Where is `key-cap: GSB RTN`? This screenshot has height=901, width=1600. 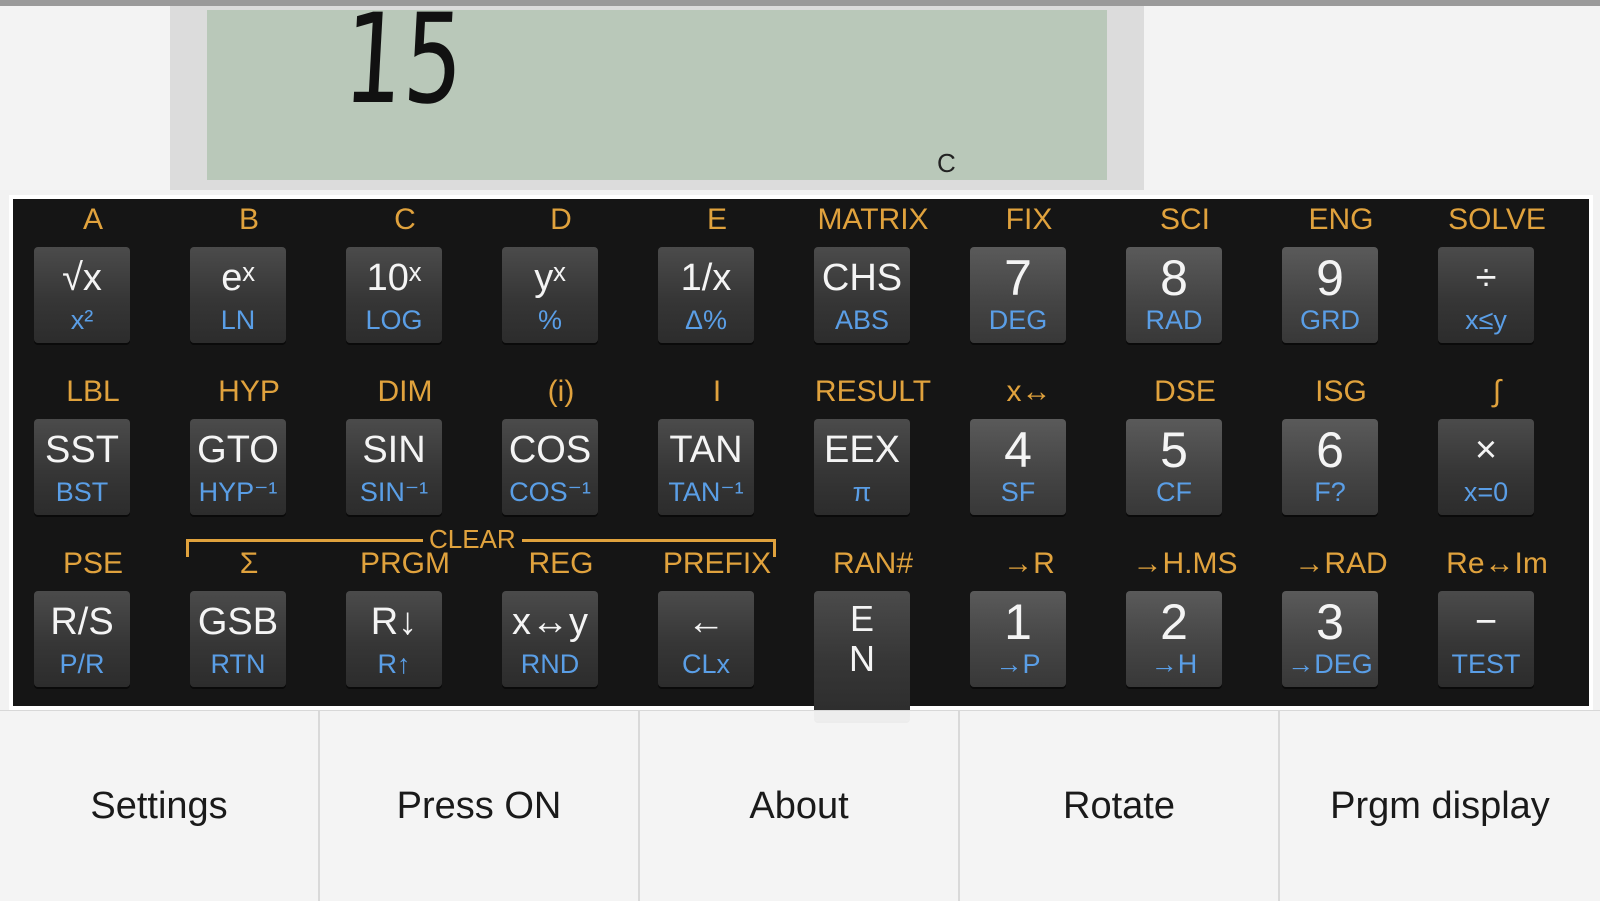
key-cap: GSB RTN is located at coordinates (238, 639).